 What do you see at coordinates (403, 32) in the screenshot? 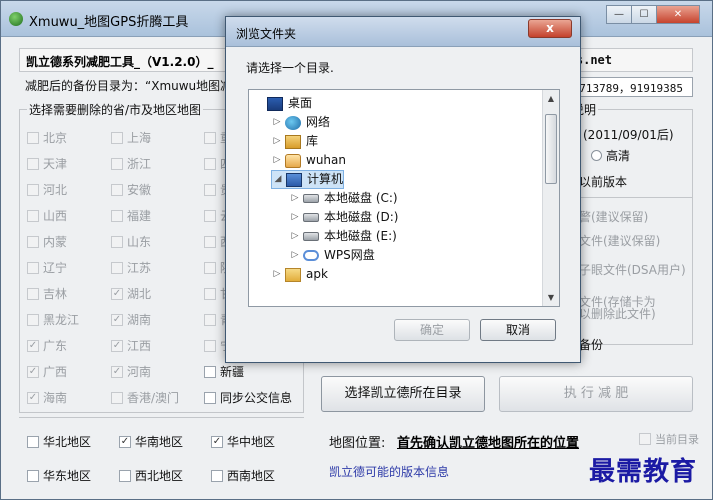
I see `dialog-title-bar: 浏览文件夹 x` at bounding box center [403, 32].